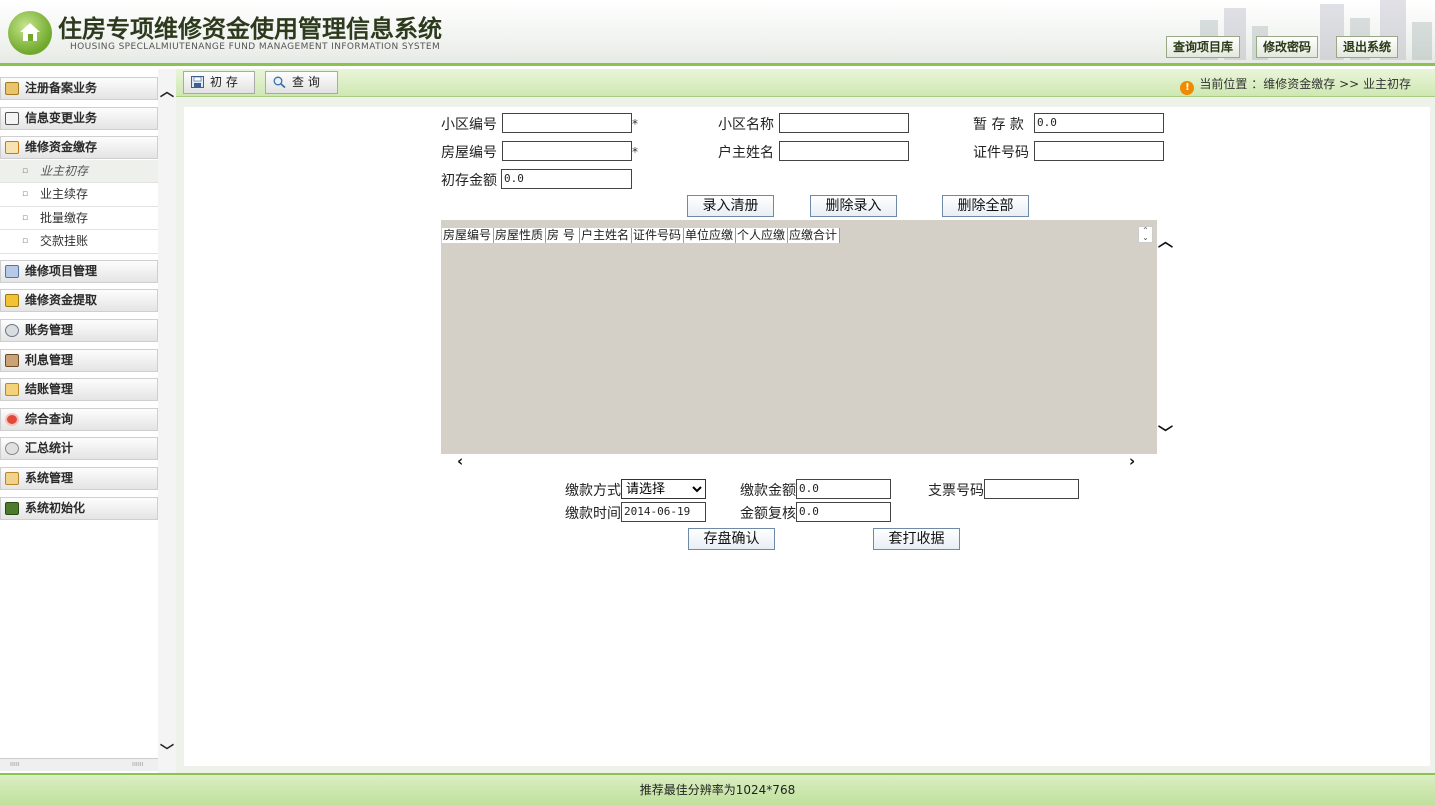 The image size is (1435, 805). Describe the element at coordinates (606, 235) in the screenshot. I see `grid-header-cell: 户主姓名` at that location.